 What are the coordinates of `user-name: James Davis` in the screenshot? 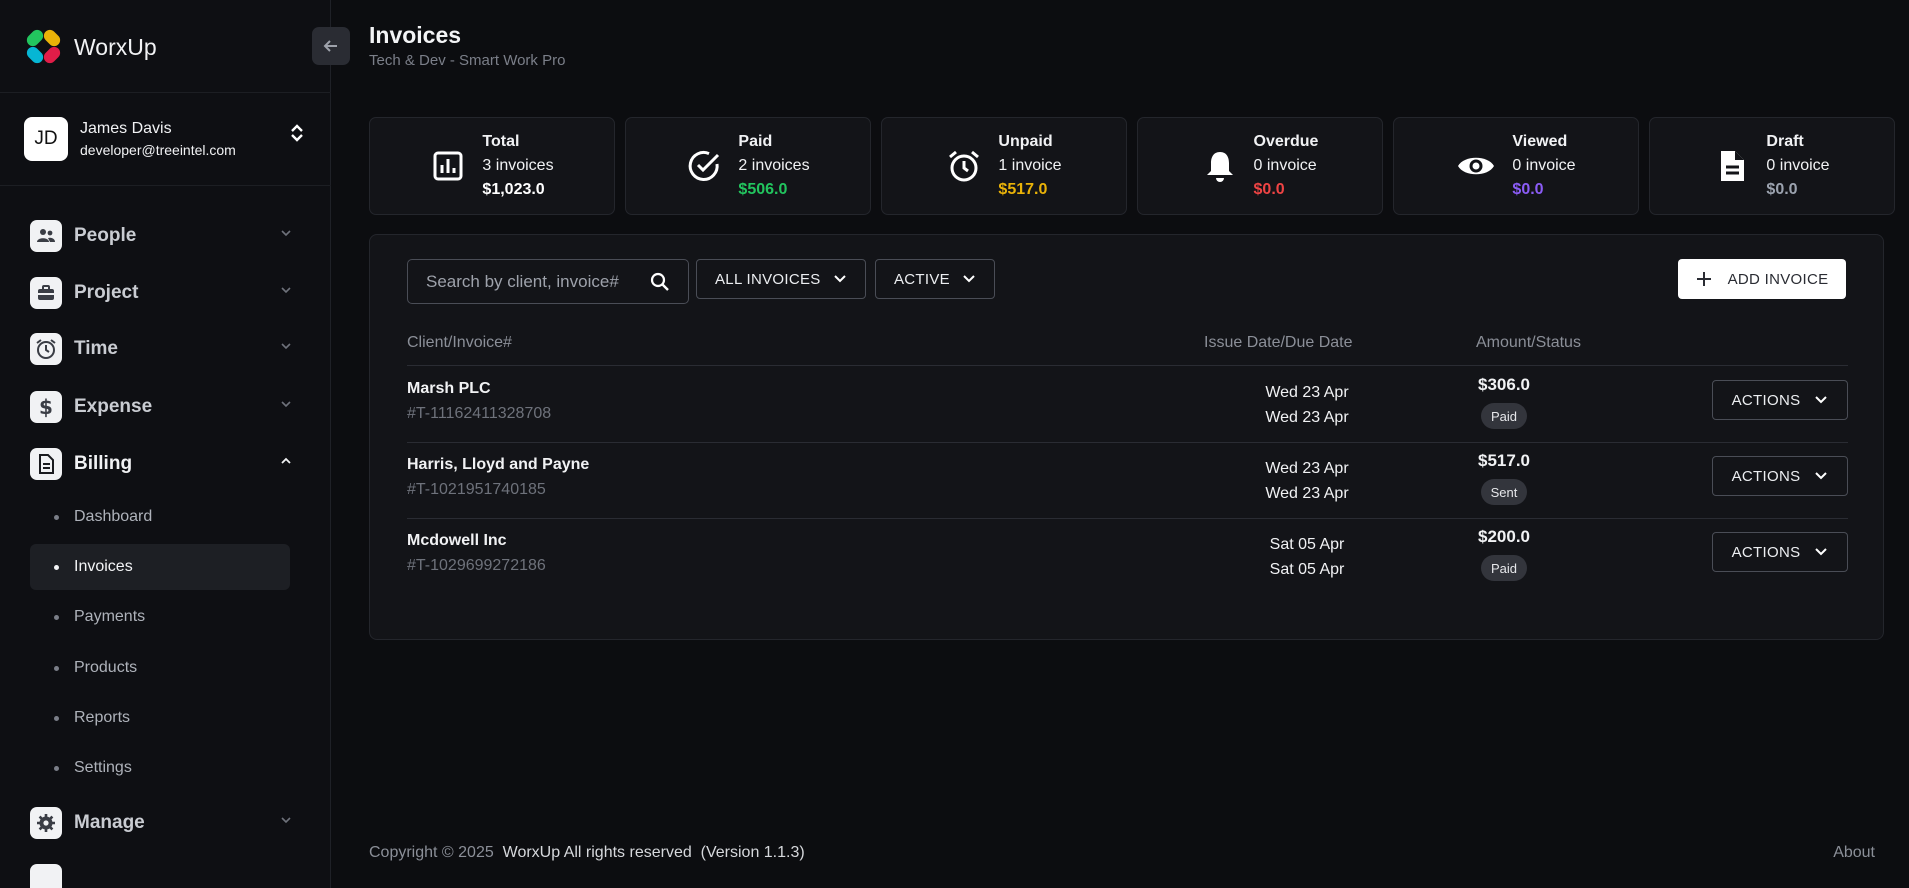 It's located at (126, 128).